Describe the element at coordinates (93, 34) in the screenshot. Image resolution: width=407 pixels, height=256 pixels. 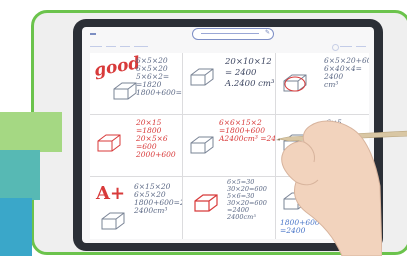
I see `menu-icon` at that location.